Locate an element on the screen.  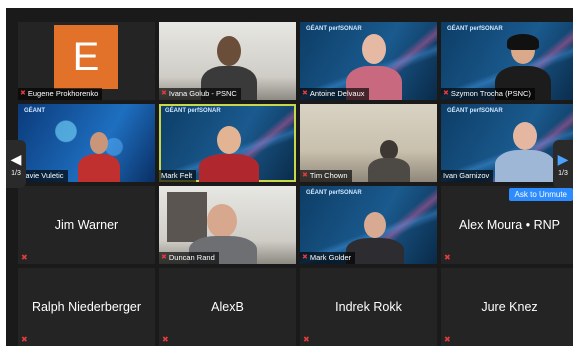
avatar-initial: E is located at coordinates (86, 57).